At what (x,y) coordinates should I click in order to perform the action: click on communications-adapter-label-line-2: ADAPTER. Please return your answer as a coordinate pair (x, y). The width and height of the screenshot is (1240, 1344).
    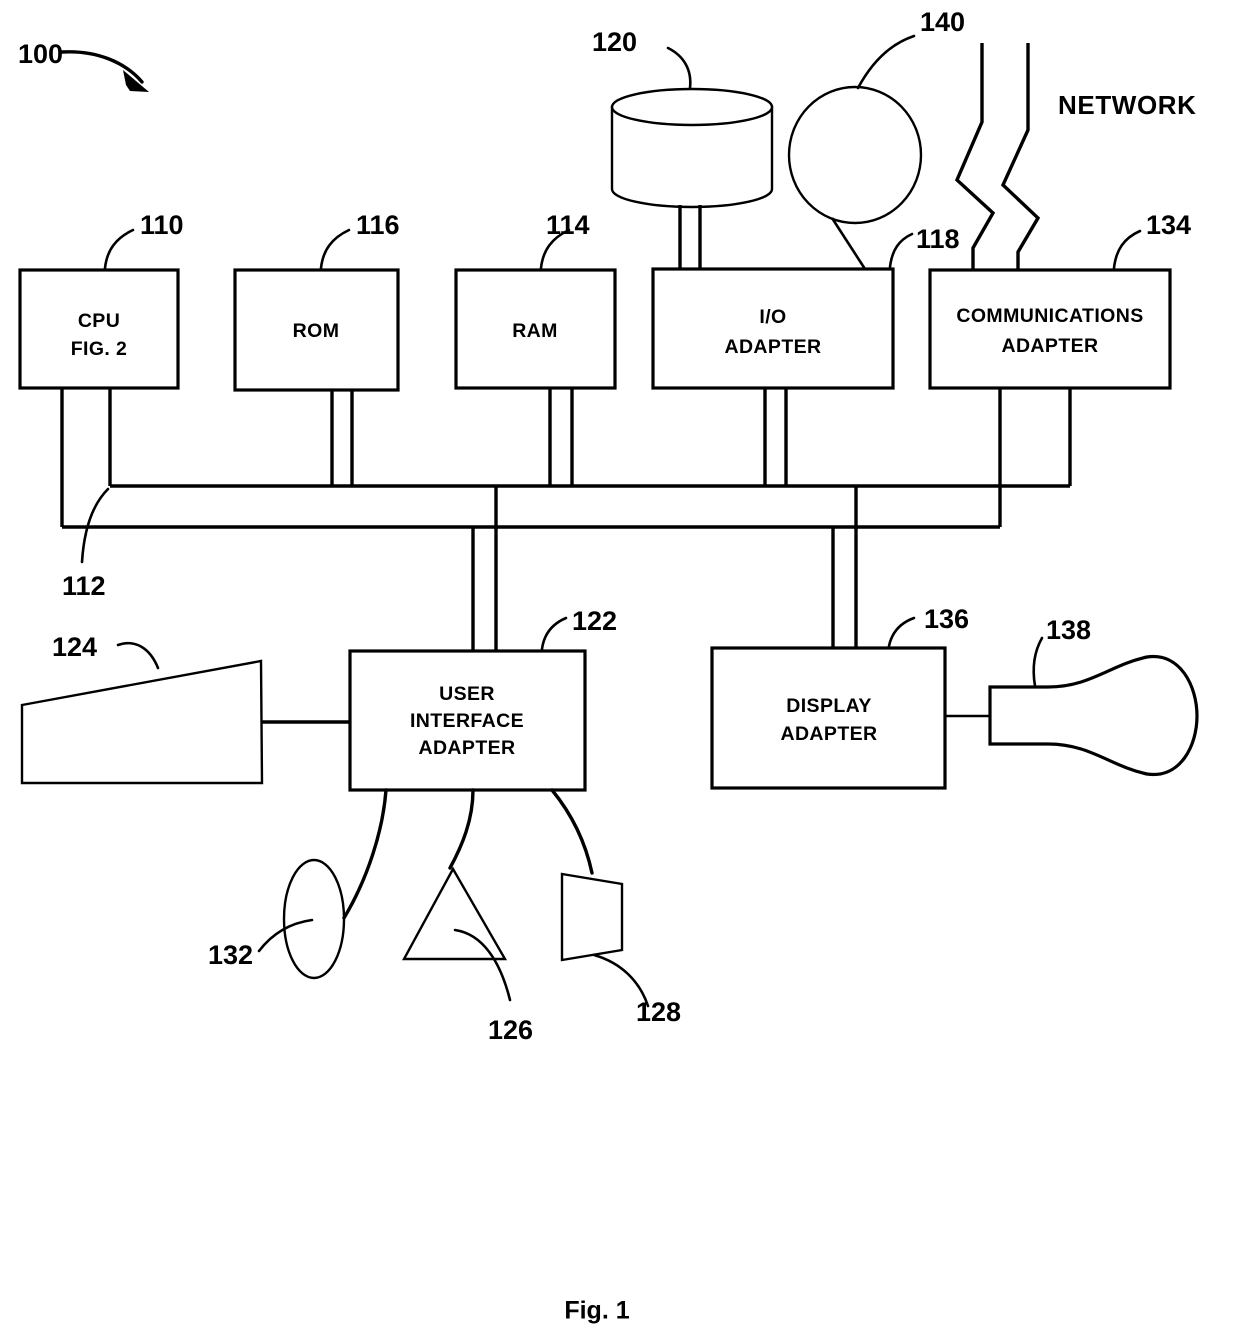
    Looking at the image, I should click on (1049, 346).